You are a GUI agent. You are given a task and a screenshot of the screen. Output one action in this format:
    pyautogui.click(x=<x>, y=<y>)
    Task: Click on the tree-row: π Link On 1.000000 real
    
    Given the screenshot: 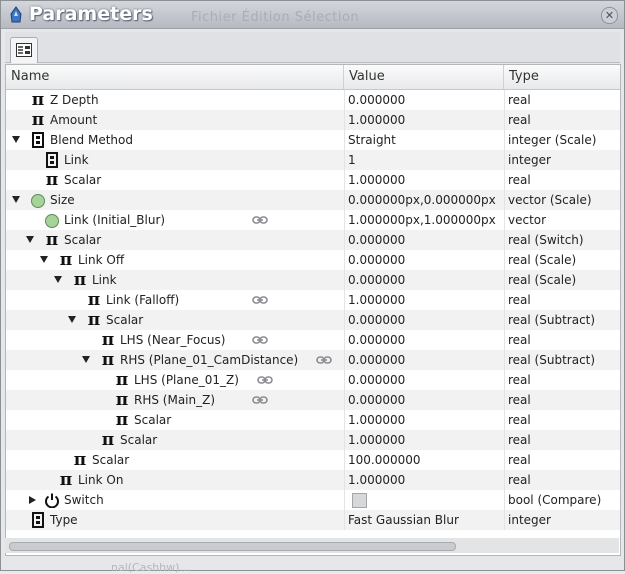 What is the action you would take?
    pyautogui.click(x=313, y=480)
    